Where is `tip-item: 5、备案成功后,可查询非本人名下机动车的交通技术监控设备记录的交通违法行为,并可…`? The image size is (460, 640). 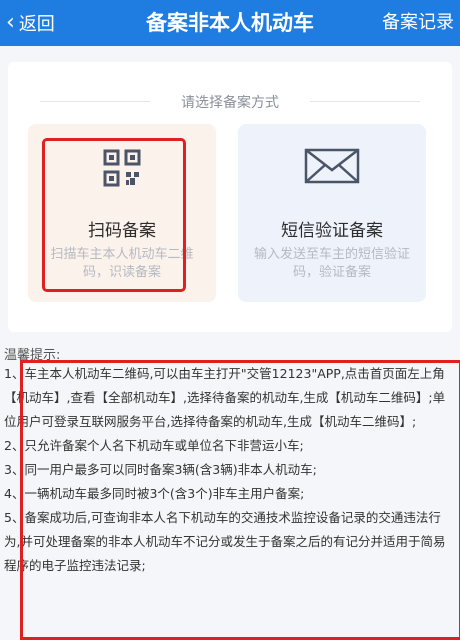
tip-item: 5、备案成功后,可查询非本人名下机动车的交通技术监控设备记录的交通违法行为,并可… is located at coordinates (225, 541).